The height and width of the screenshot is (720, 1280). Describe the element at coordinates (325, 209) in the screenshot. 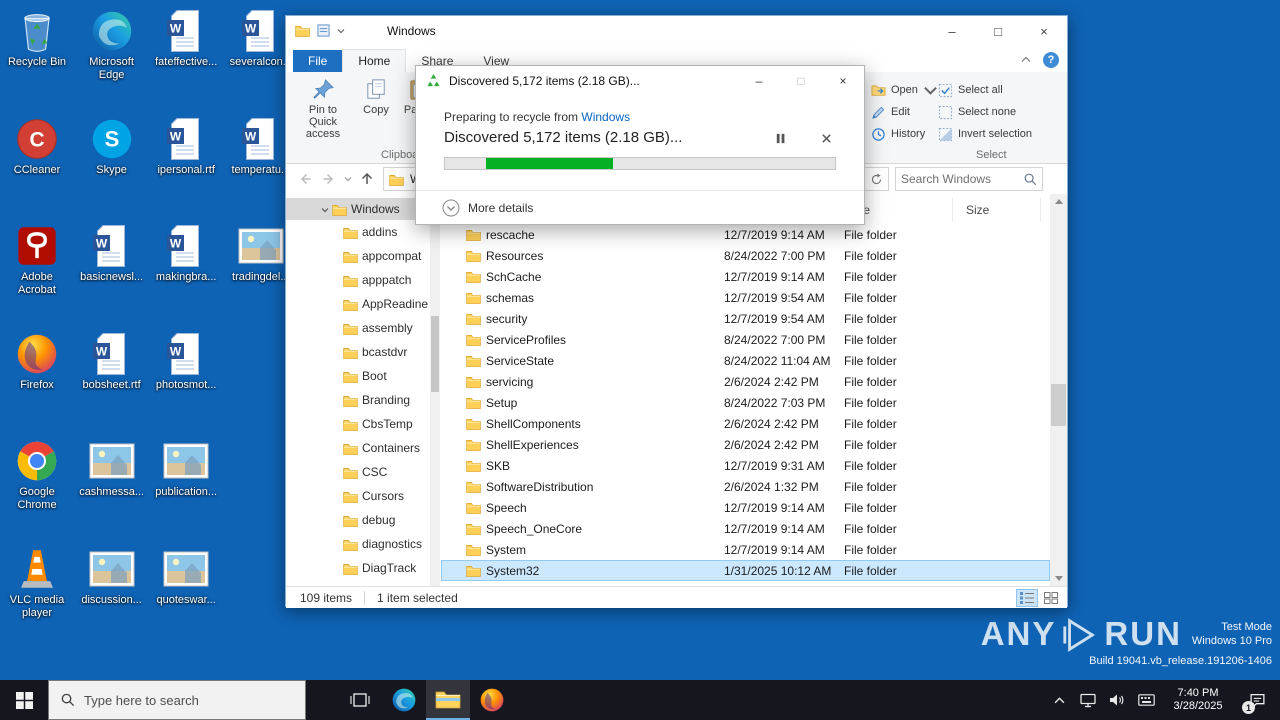

I see `tree-chevron-down-icon` at that location.